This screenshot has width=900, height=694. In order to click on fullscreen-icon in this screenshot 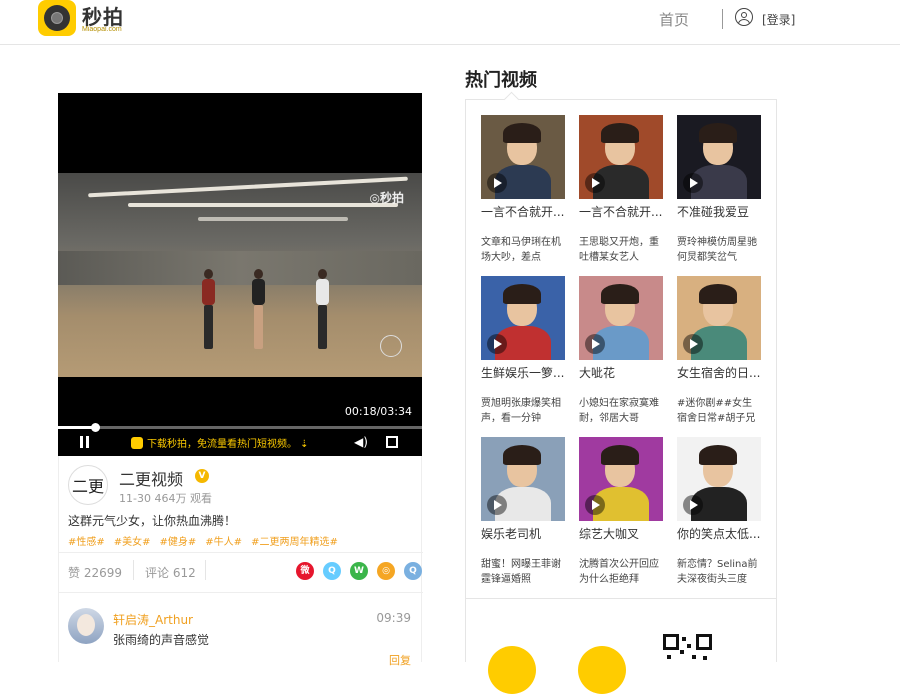, I will do `click(392, 442)`.